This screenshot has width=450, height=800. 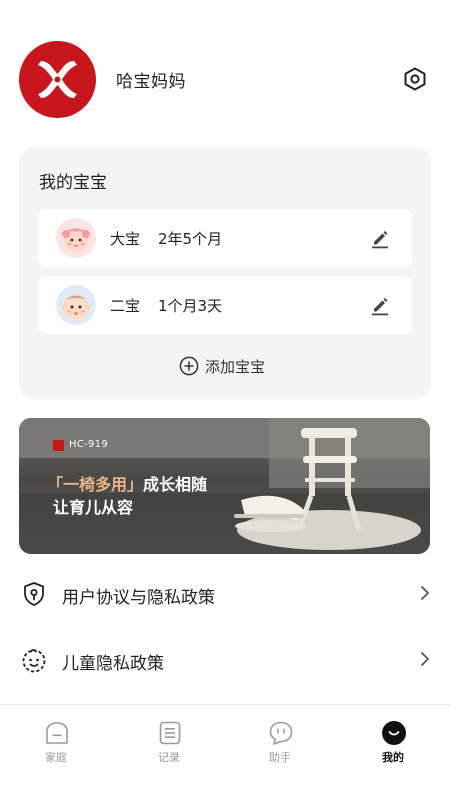 What do you see at coordinates (95, 484) in the screenshot?
I see `banner-tagline-highlight: 「一椅多用」` at bounding box center [95, 484].